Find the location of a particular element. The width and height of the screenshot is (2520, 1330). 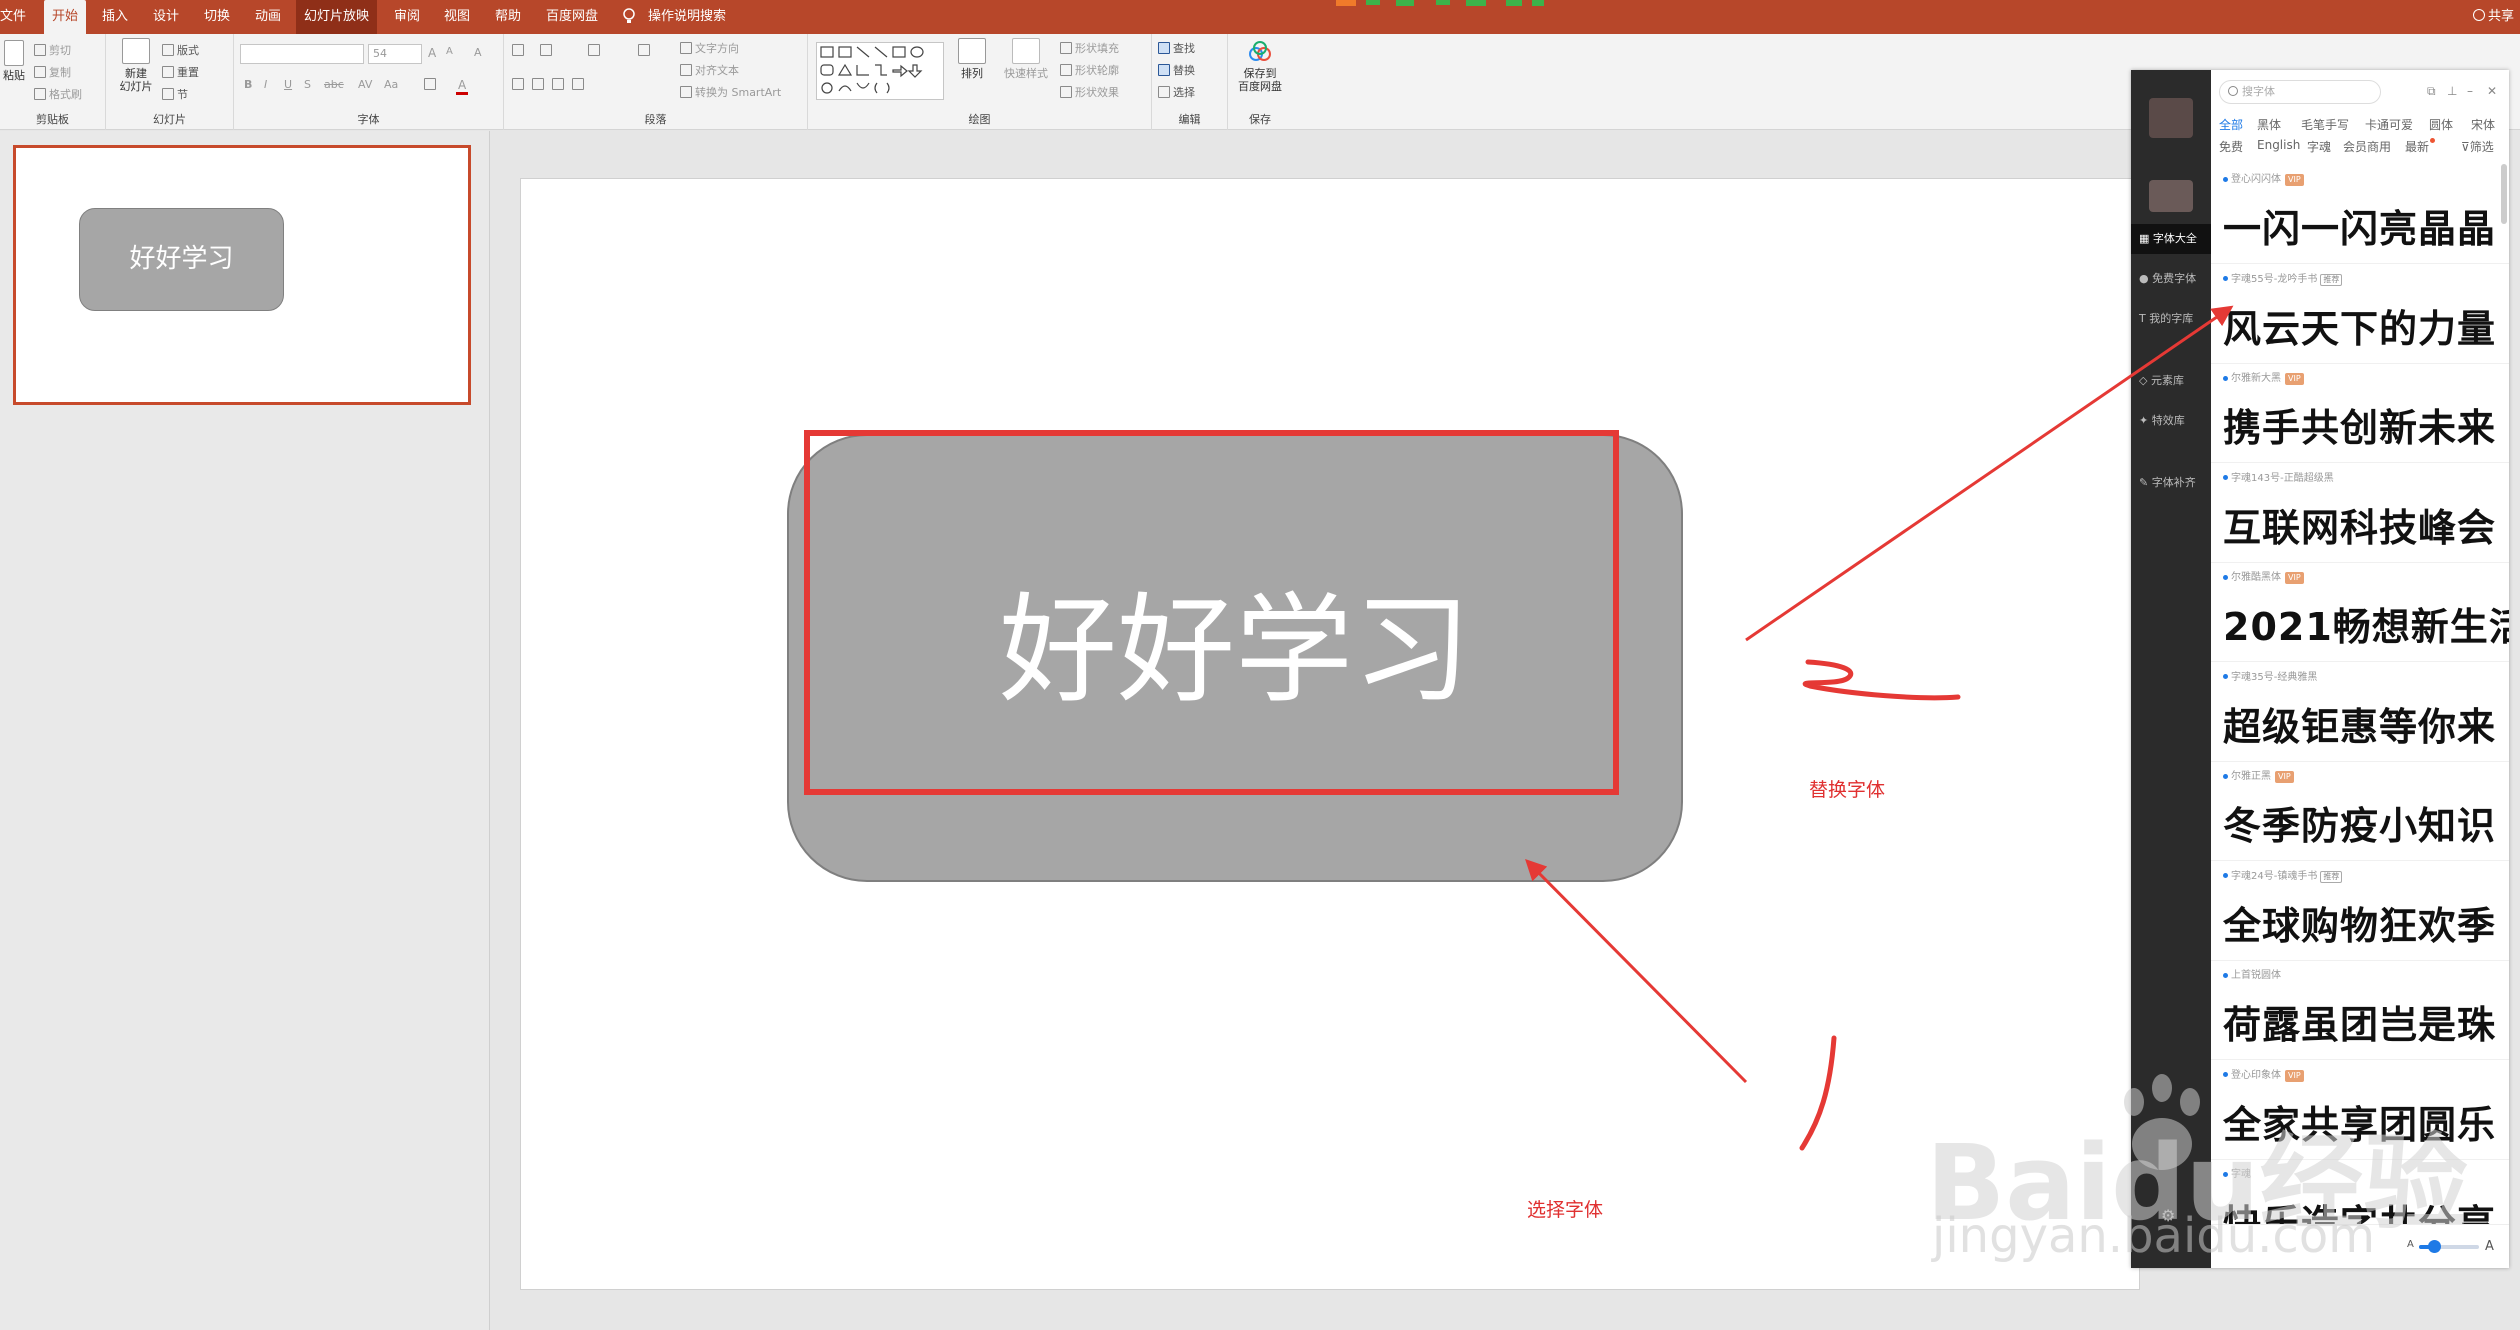

format-painter-button: 格式刷 is located at coordinates (58, 94).